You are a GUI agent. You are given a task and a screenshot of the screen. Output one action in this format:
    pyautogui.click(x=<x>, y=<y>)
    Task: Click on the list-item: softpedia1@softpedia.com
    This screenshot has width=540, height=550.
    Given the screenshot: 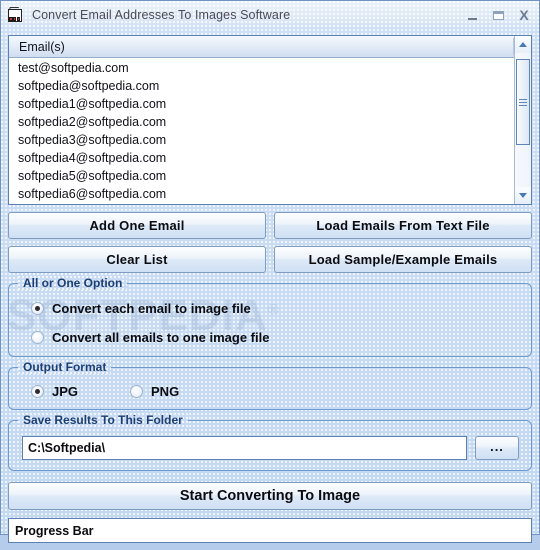 What is the action you would take?
    pyautogui.click(x=261, y=104)
    